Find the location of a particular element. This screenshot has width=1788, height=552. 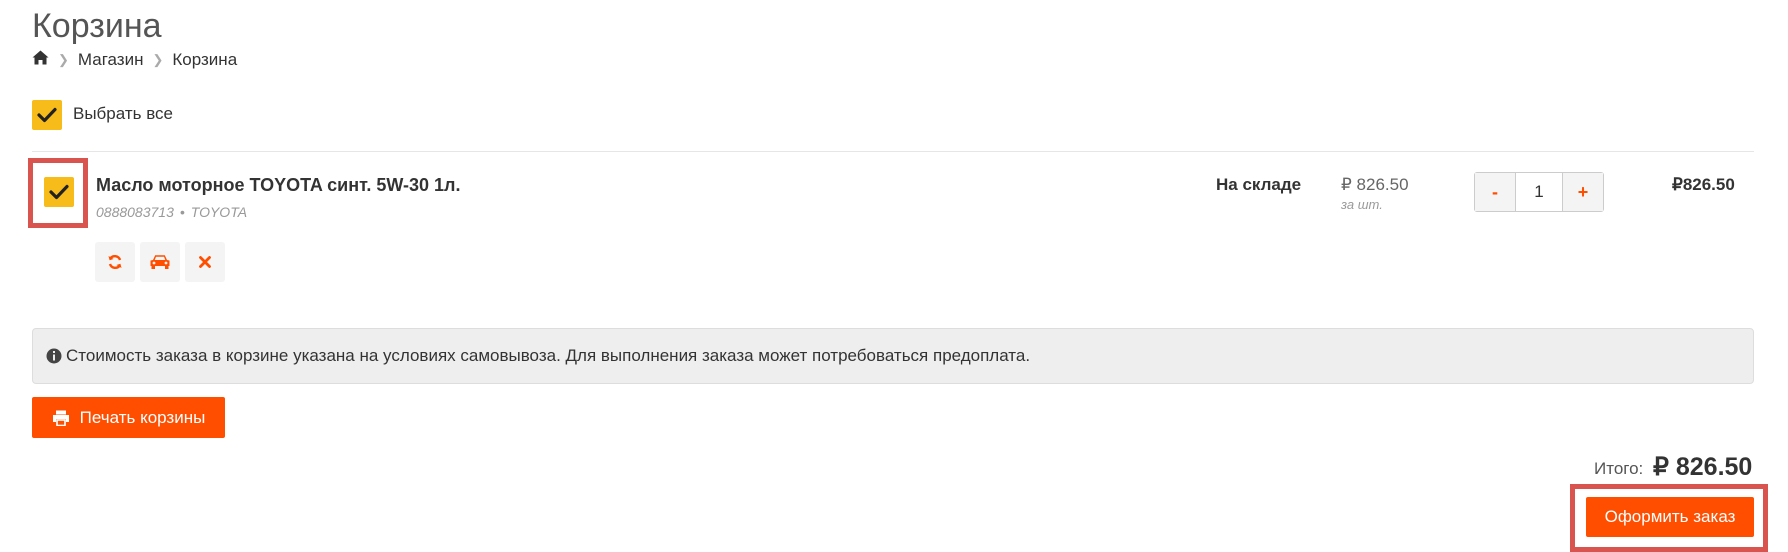

quantity-stepper: - 1 + is located at coordinates (1539, 192).